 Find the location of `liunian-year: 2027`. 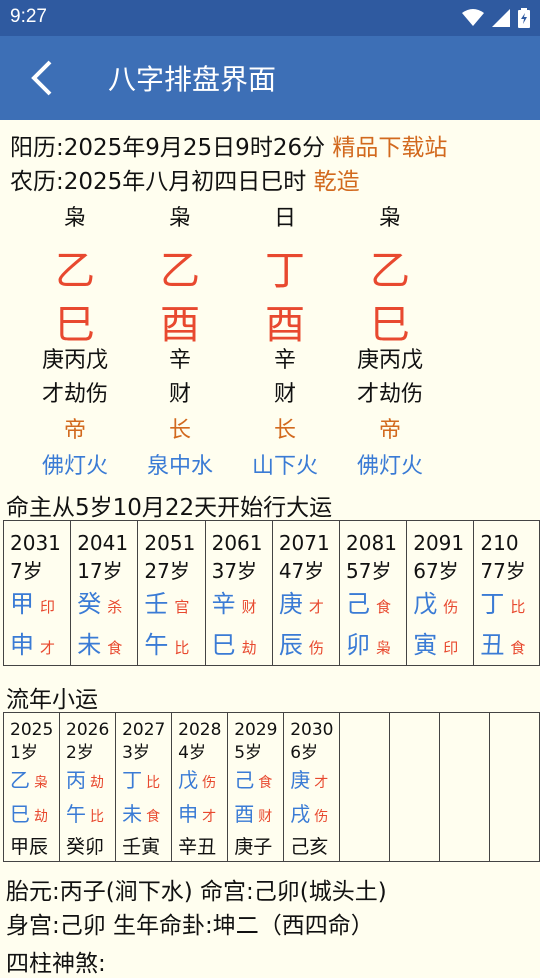

liunian-year: 2027 is located at coordinates (144, 730).